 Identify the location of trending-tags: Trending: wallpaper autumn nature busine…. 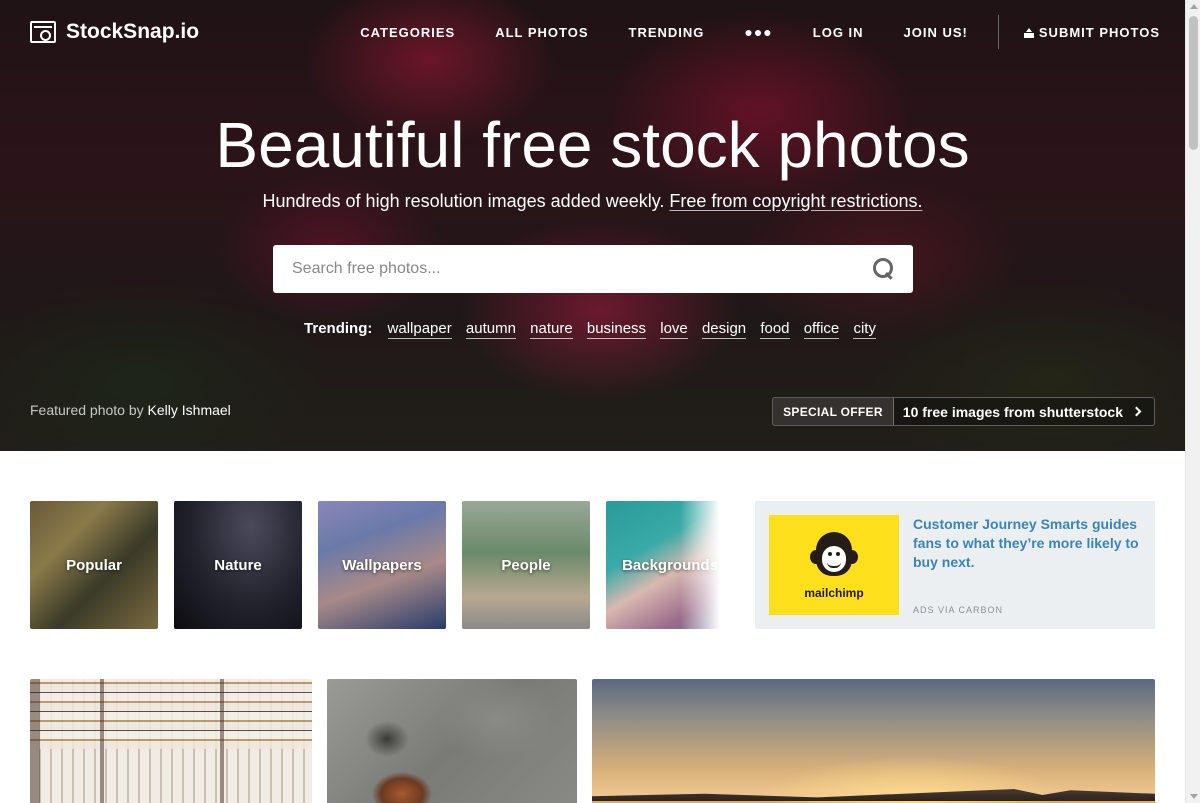
(592, 329).